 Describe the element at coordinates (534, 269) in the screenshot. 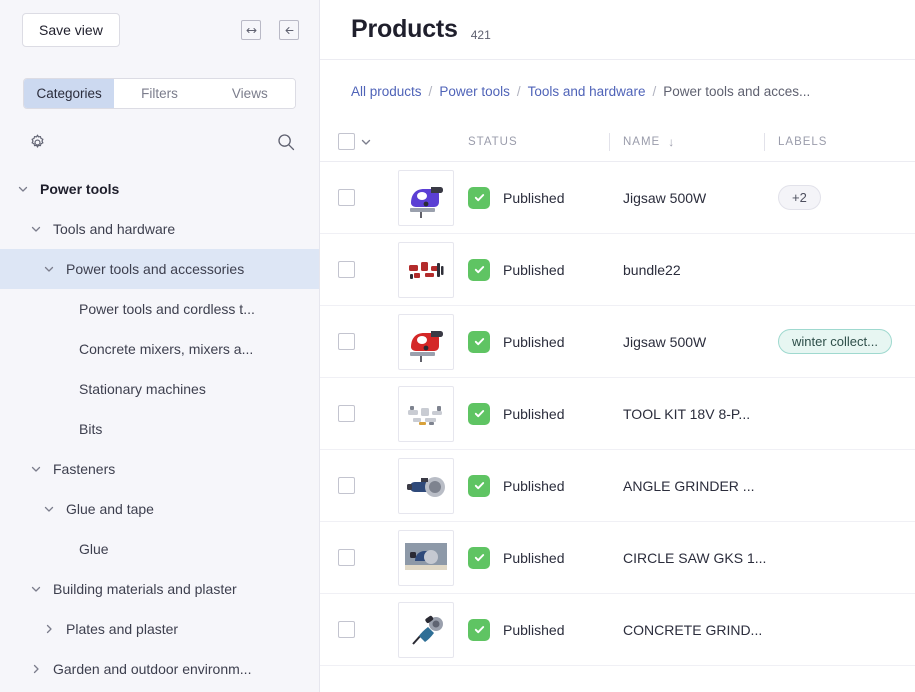

I see `status-label: Published` at that location.